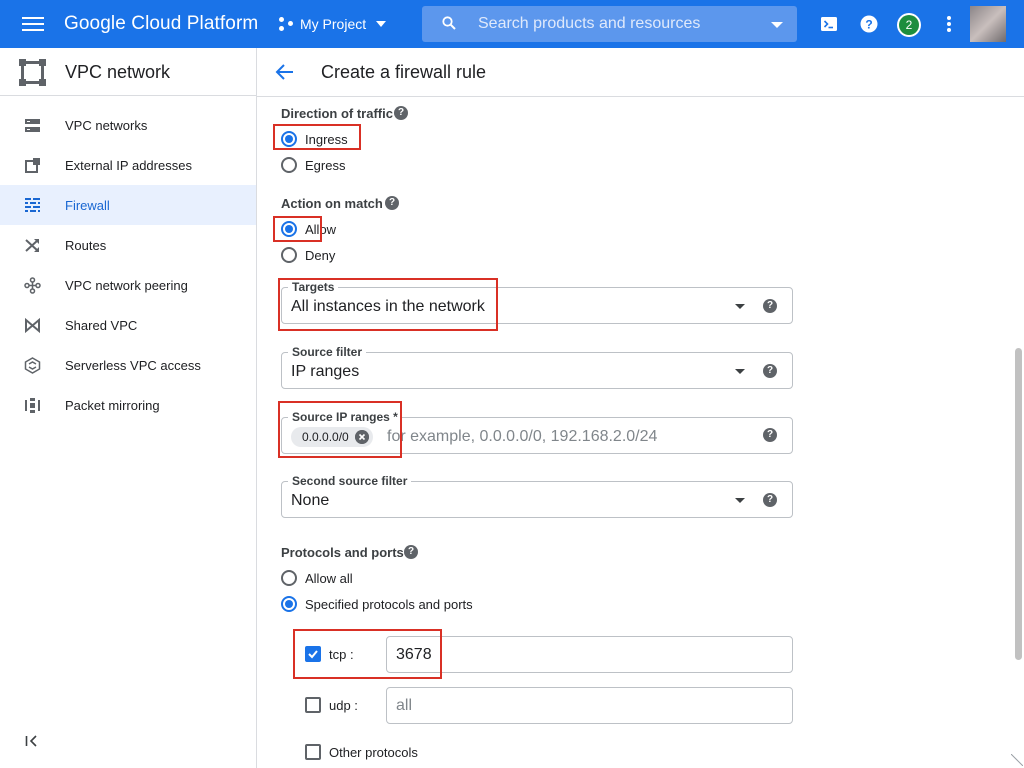  I want to click on sidebar-item-vpc-networks: VPC networks, so click(128, 125).